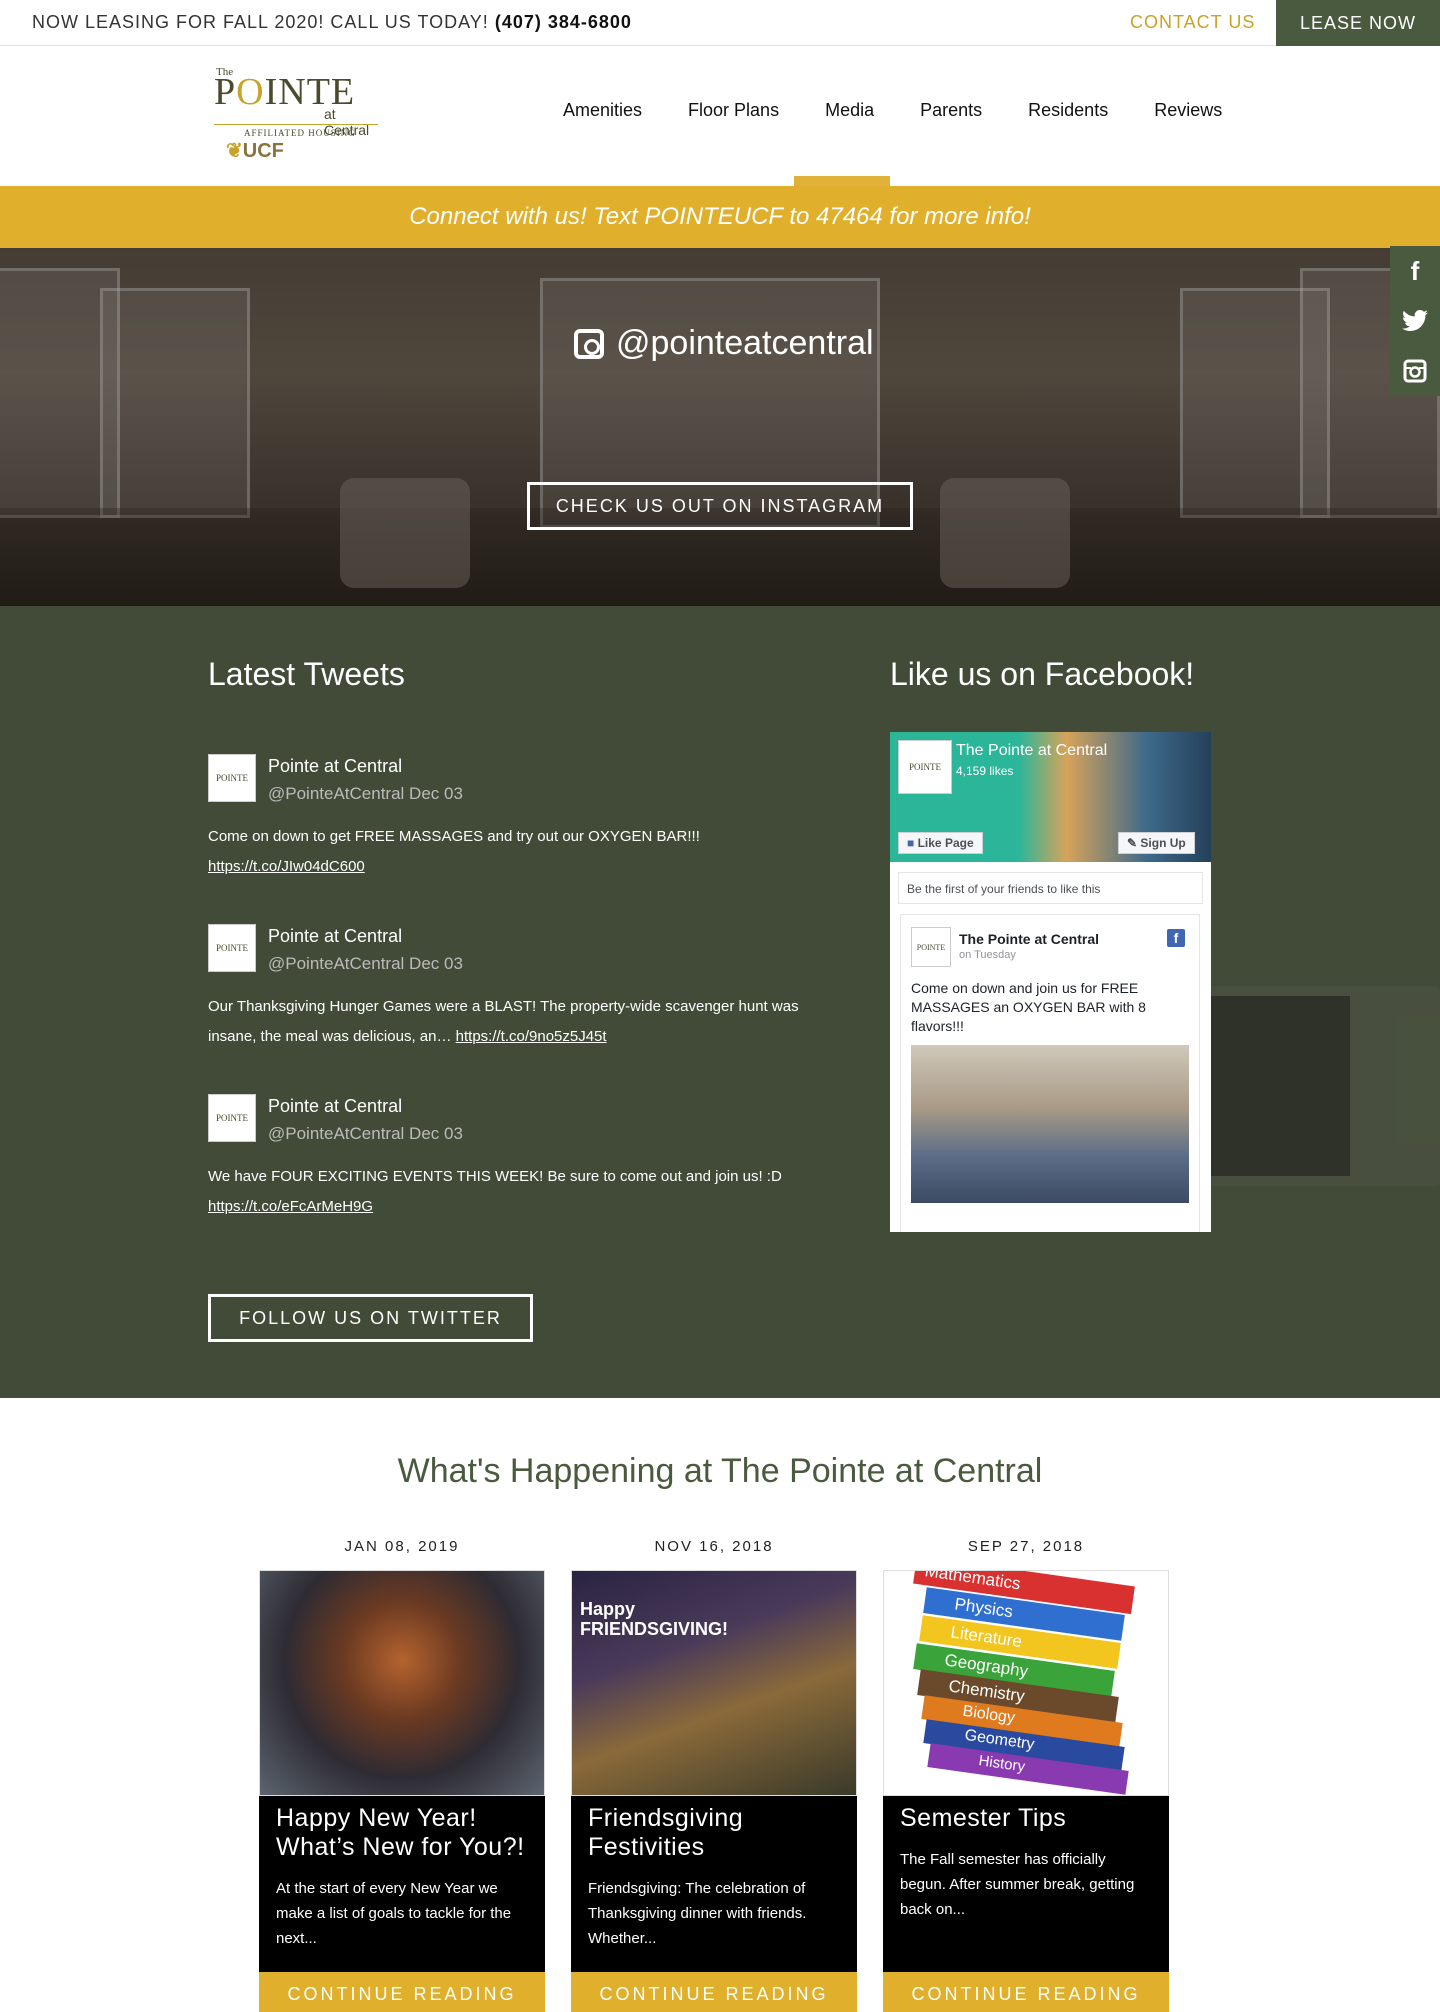 The image size is (1440, 2012). What do you see at coordinates (402, 1833) in the screenshot?
I see `post-title: Happy New Year! What’s New for You?!` at bounding box center [402, 1833].